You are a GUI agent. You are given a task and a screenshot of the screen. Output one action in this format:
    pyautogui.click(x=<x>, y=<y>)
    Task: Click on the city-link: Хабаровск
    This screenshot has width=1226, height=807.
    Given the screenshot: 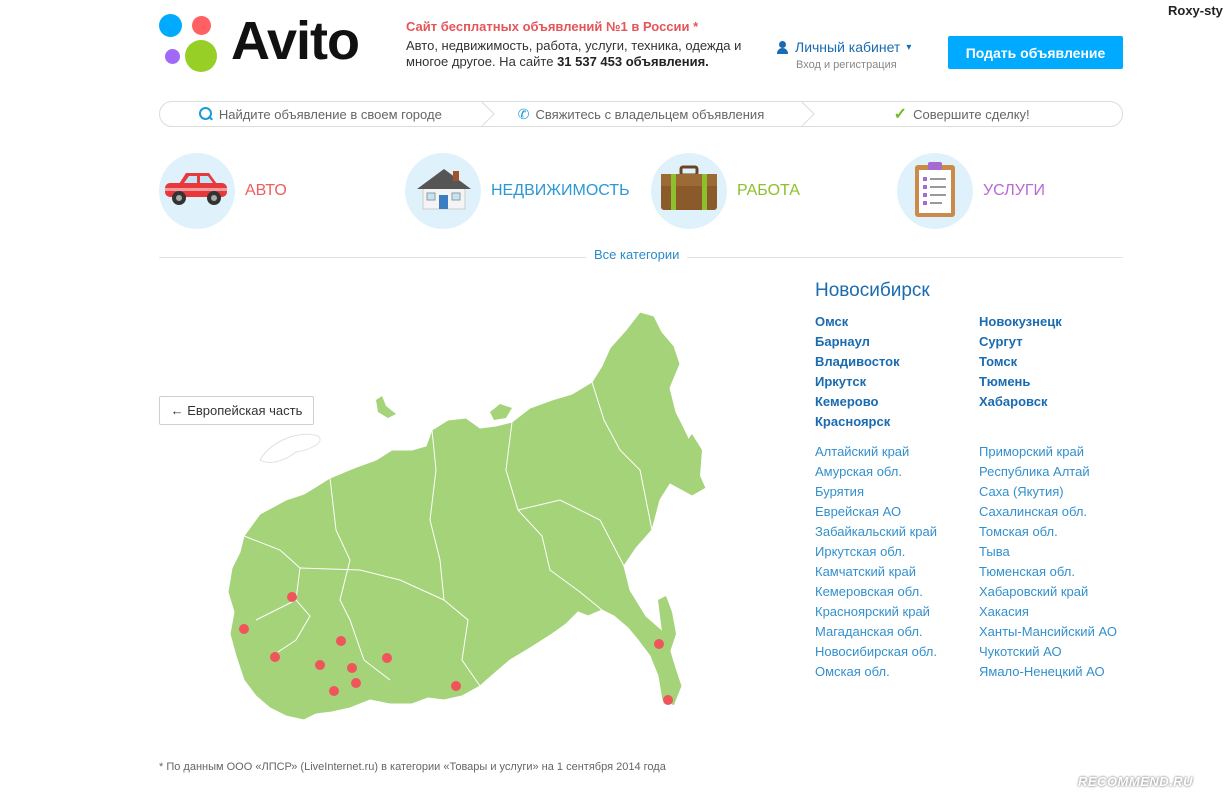 What is the action you would take?
    pyautogui.click(x=1020, y=402)
    